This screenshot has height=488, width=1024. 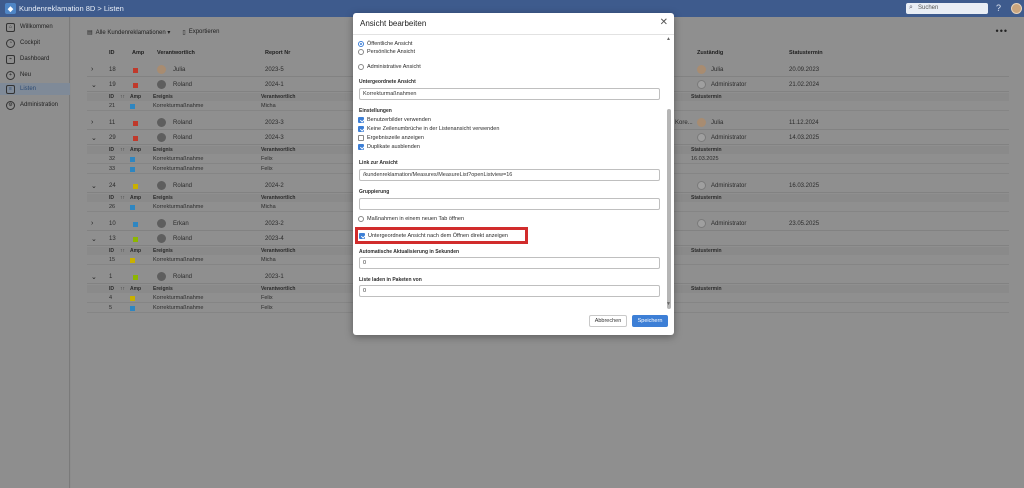 I want to click on dialog-title: Ansicht bearbeiten, so click(x=393, y=23).